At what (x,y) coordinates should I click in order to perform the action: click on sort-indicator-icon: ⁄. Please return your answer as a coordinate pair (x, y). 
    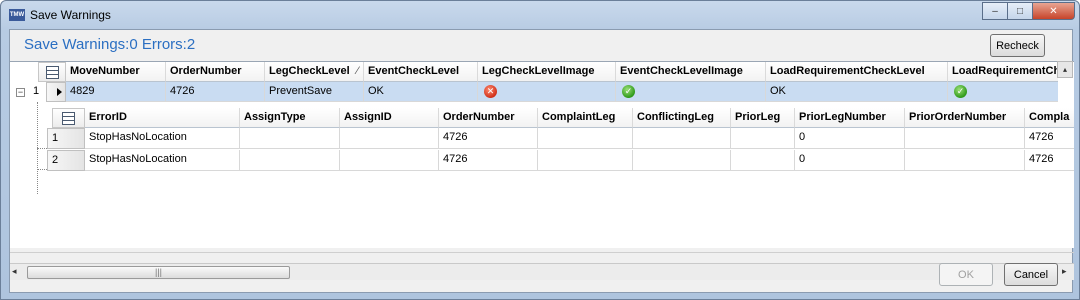
    Looking at the image, I should click on (357, 71).